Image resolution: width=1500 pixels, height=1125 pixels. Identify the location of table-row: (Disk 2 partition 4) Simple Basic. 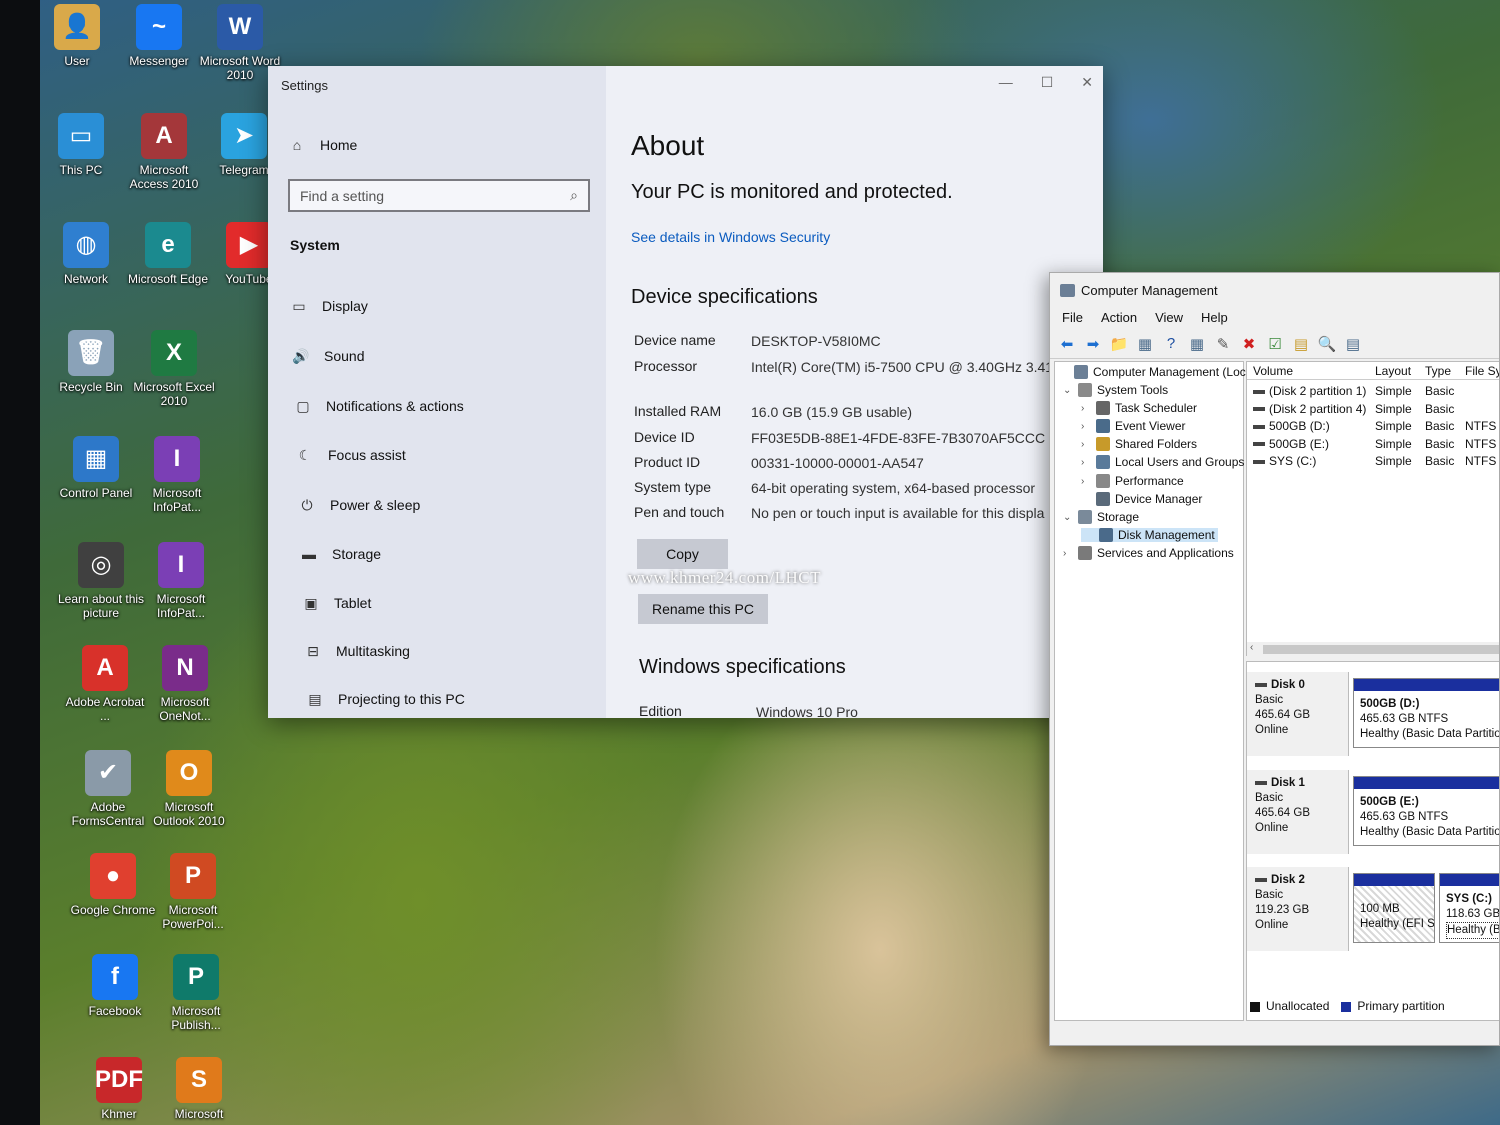
(1373, 408).